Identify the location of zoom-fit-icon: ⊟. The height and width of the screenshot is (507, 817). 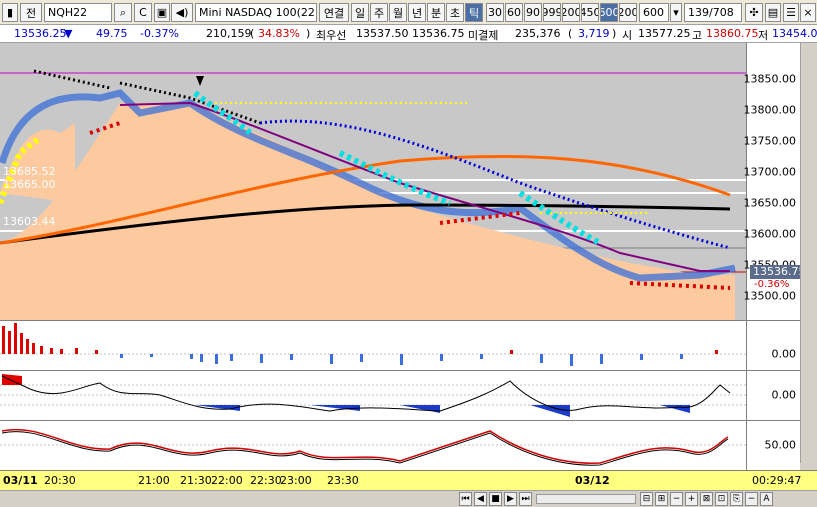
(646, 499).